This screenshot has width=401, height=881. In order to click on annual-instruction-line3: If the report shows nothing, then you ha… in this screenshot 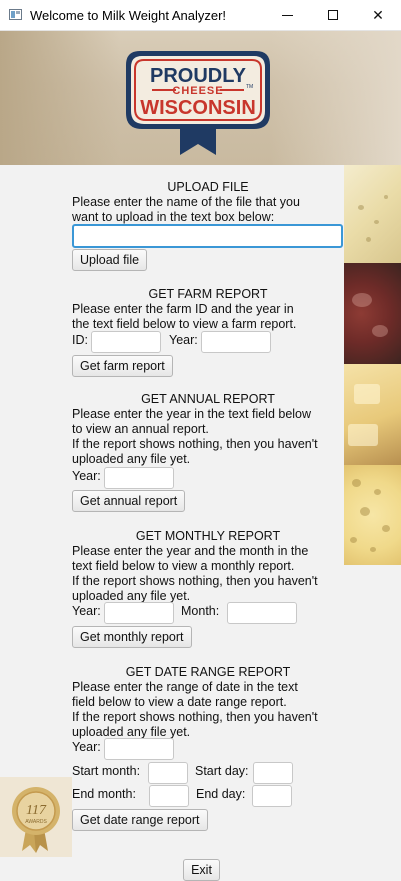, I will do `click(195, 444)`.